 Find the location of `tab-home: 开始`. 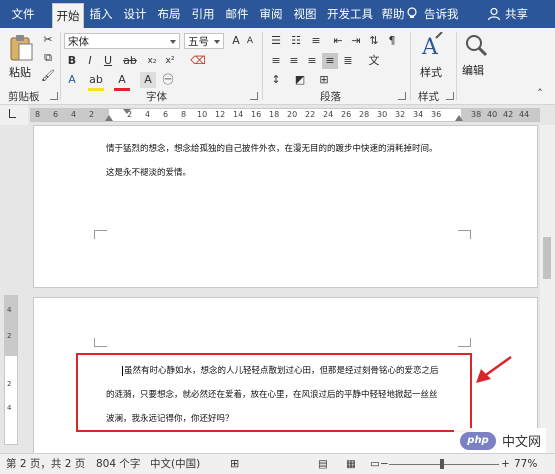

tab-home: 开始 is located at coordinates (68, 16).